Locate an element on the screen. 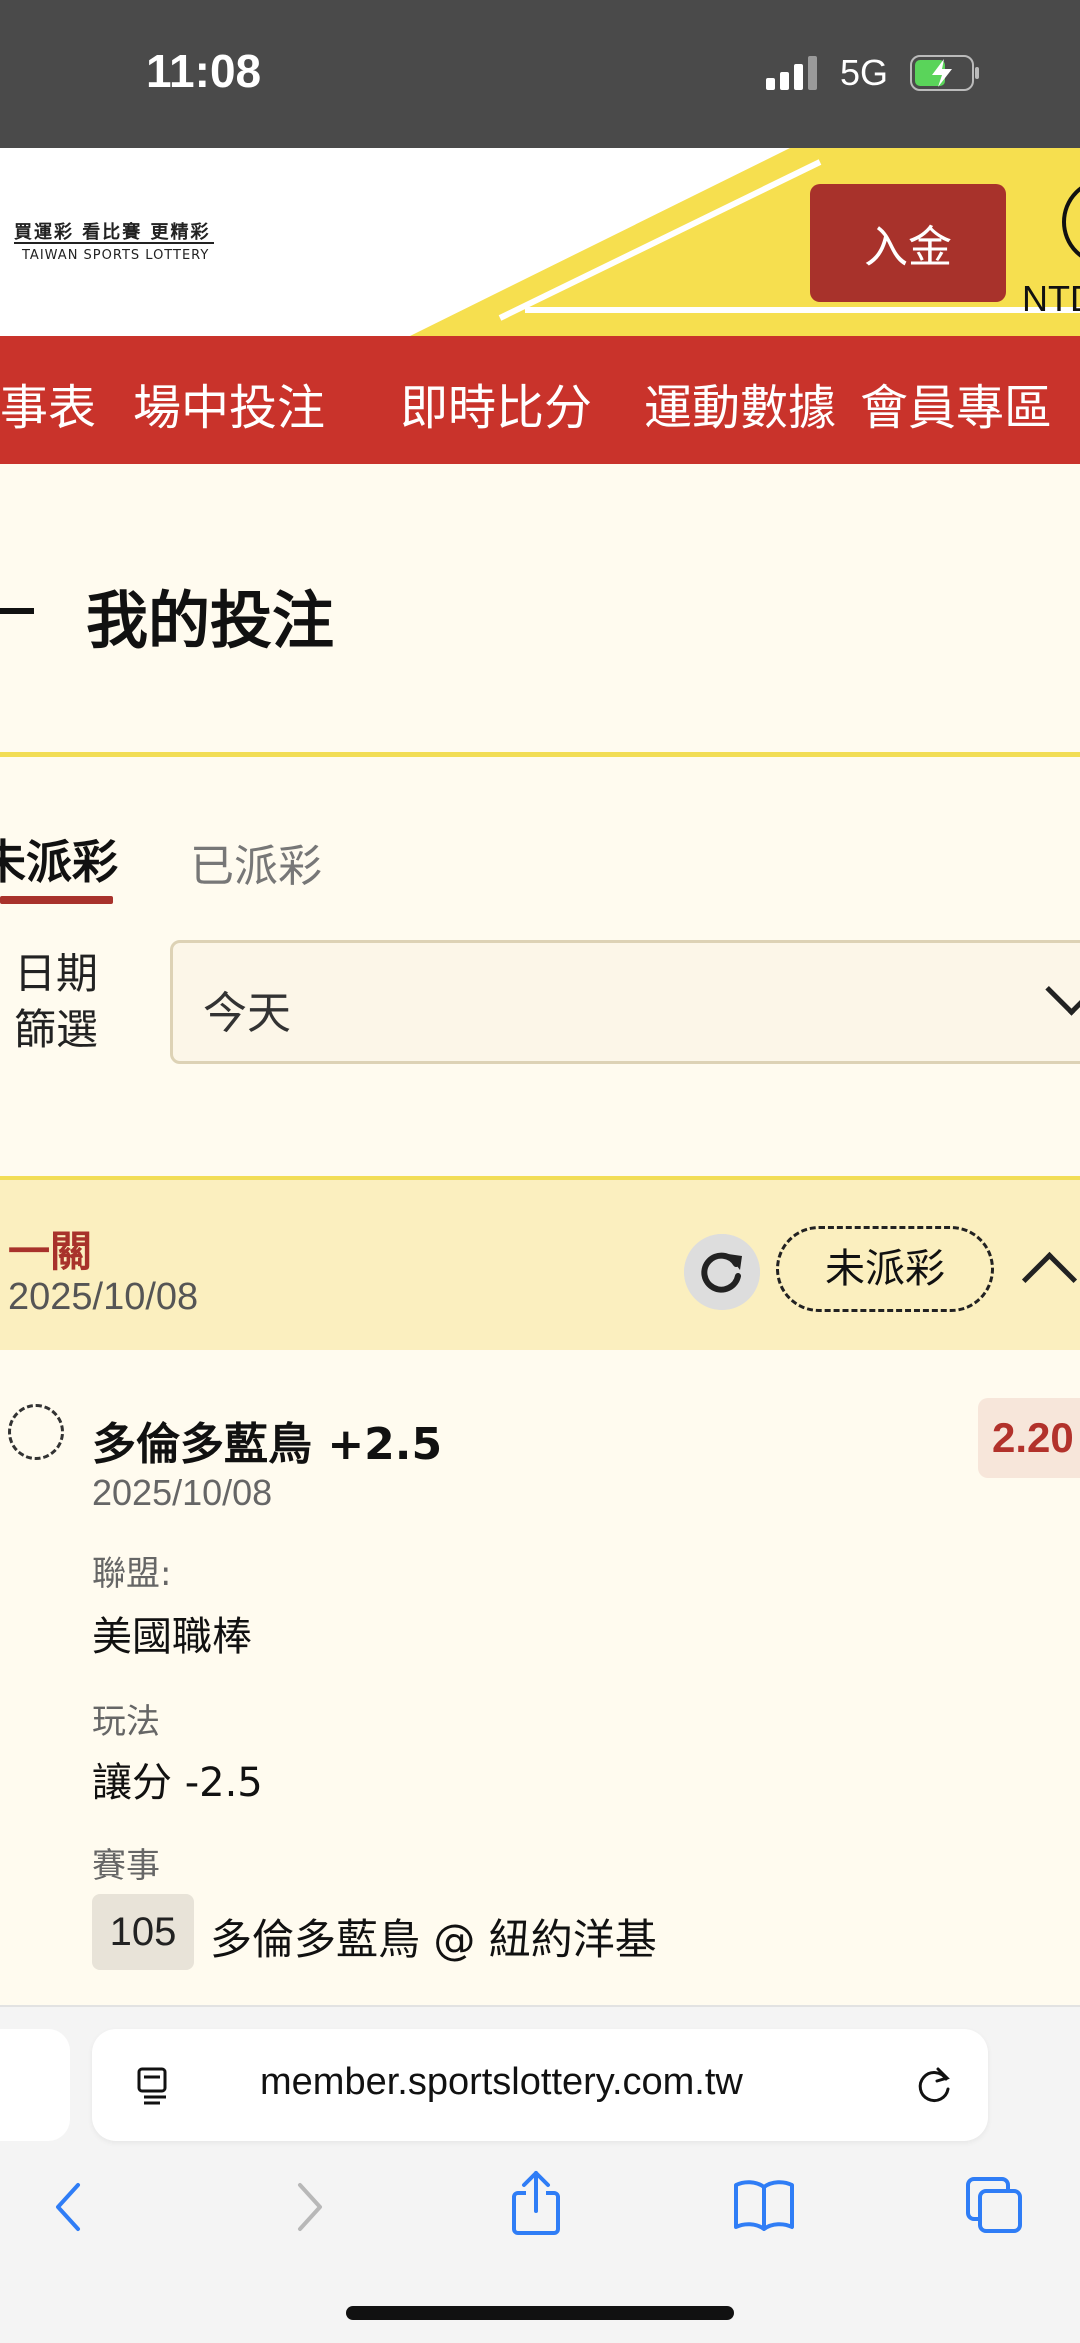  tab-active-indicator is located at coordinates (56, 900).